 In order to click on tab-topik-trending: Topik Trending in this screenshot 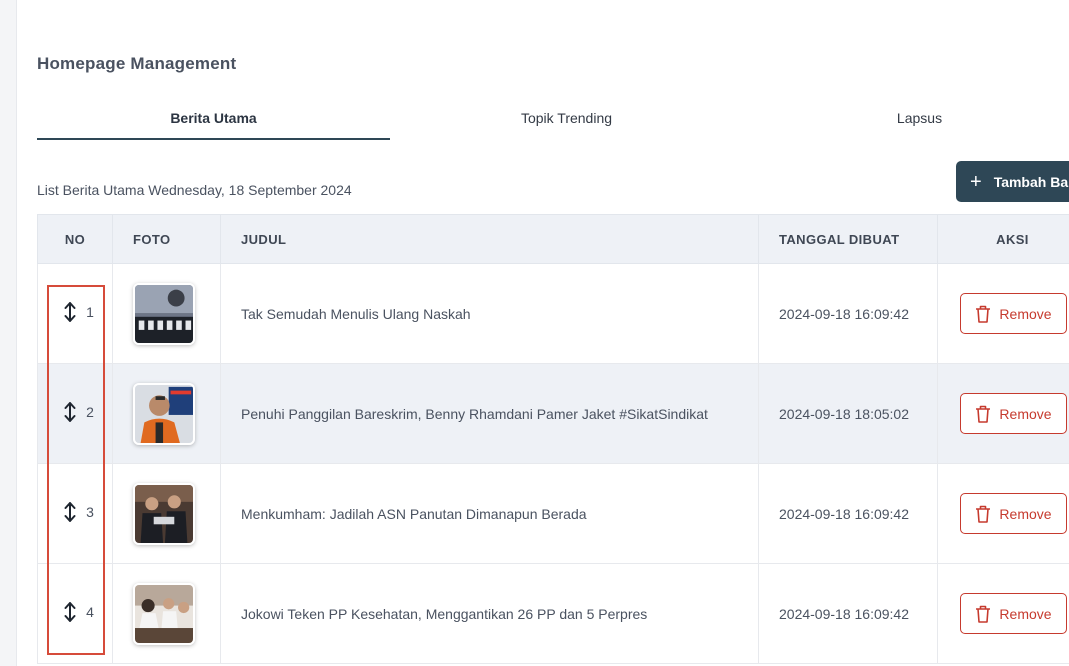, I will do `click(566, 120)`.